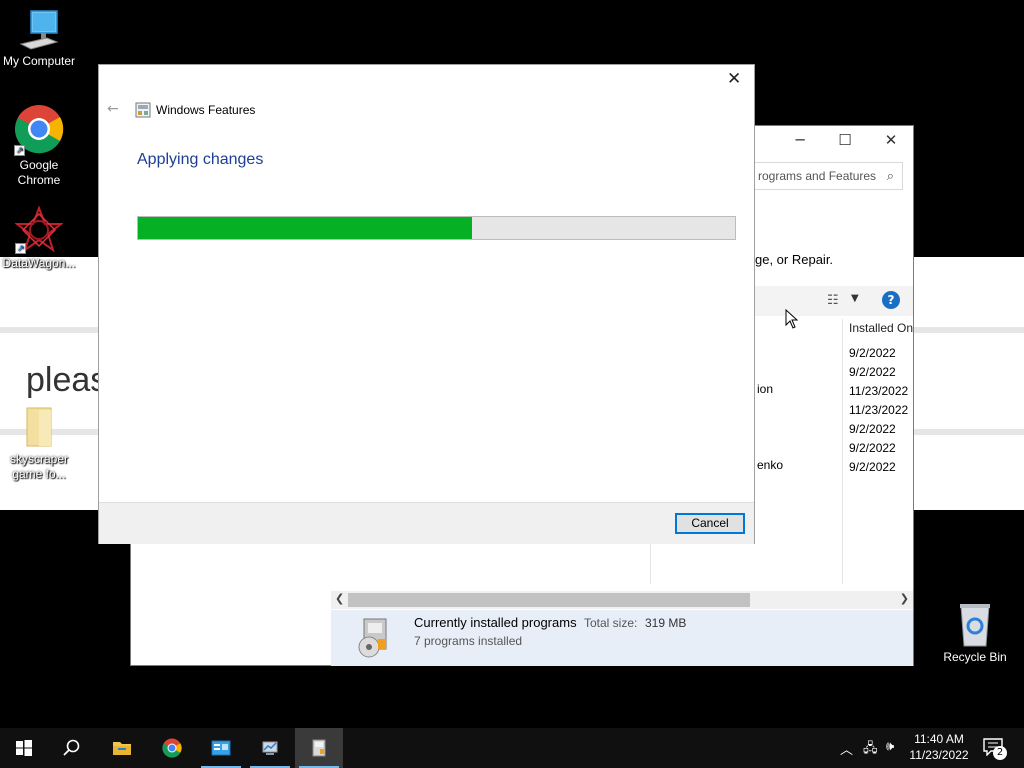 This screenshot has width=1024, height=768. I want to click on program-count: 7 programs installed, so click(468, 641).